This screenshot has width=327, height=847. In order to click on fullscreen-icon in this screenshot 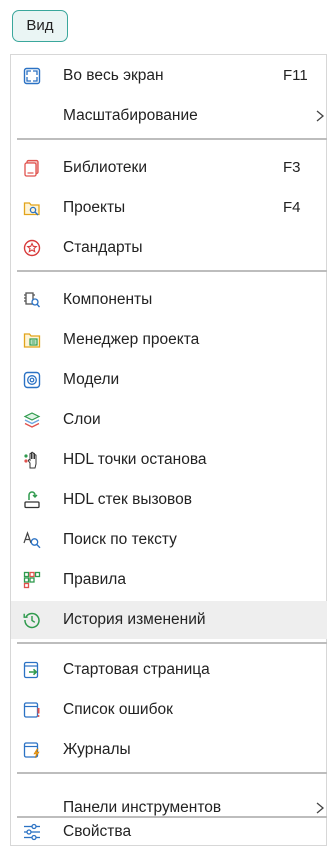, I will do `click(32, 76)`.